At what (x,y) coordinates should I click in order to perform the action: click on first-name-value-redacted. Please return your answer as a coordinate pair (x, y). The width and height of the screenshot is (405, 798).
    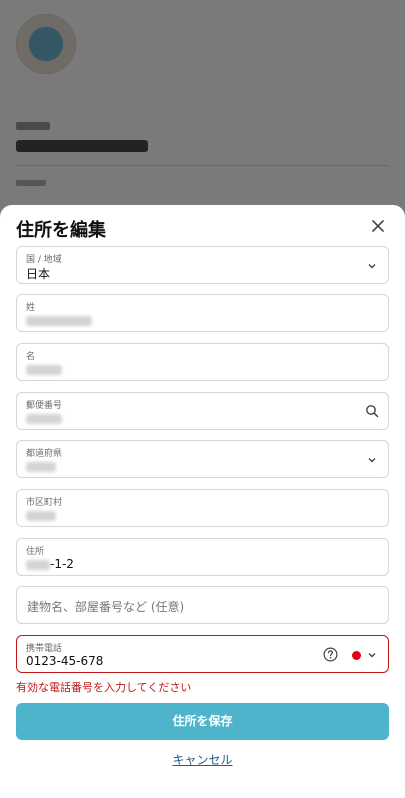
    Looking at the image, I should click on (44, 369).